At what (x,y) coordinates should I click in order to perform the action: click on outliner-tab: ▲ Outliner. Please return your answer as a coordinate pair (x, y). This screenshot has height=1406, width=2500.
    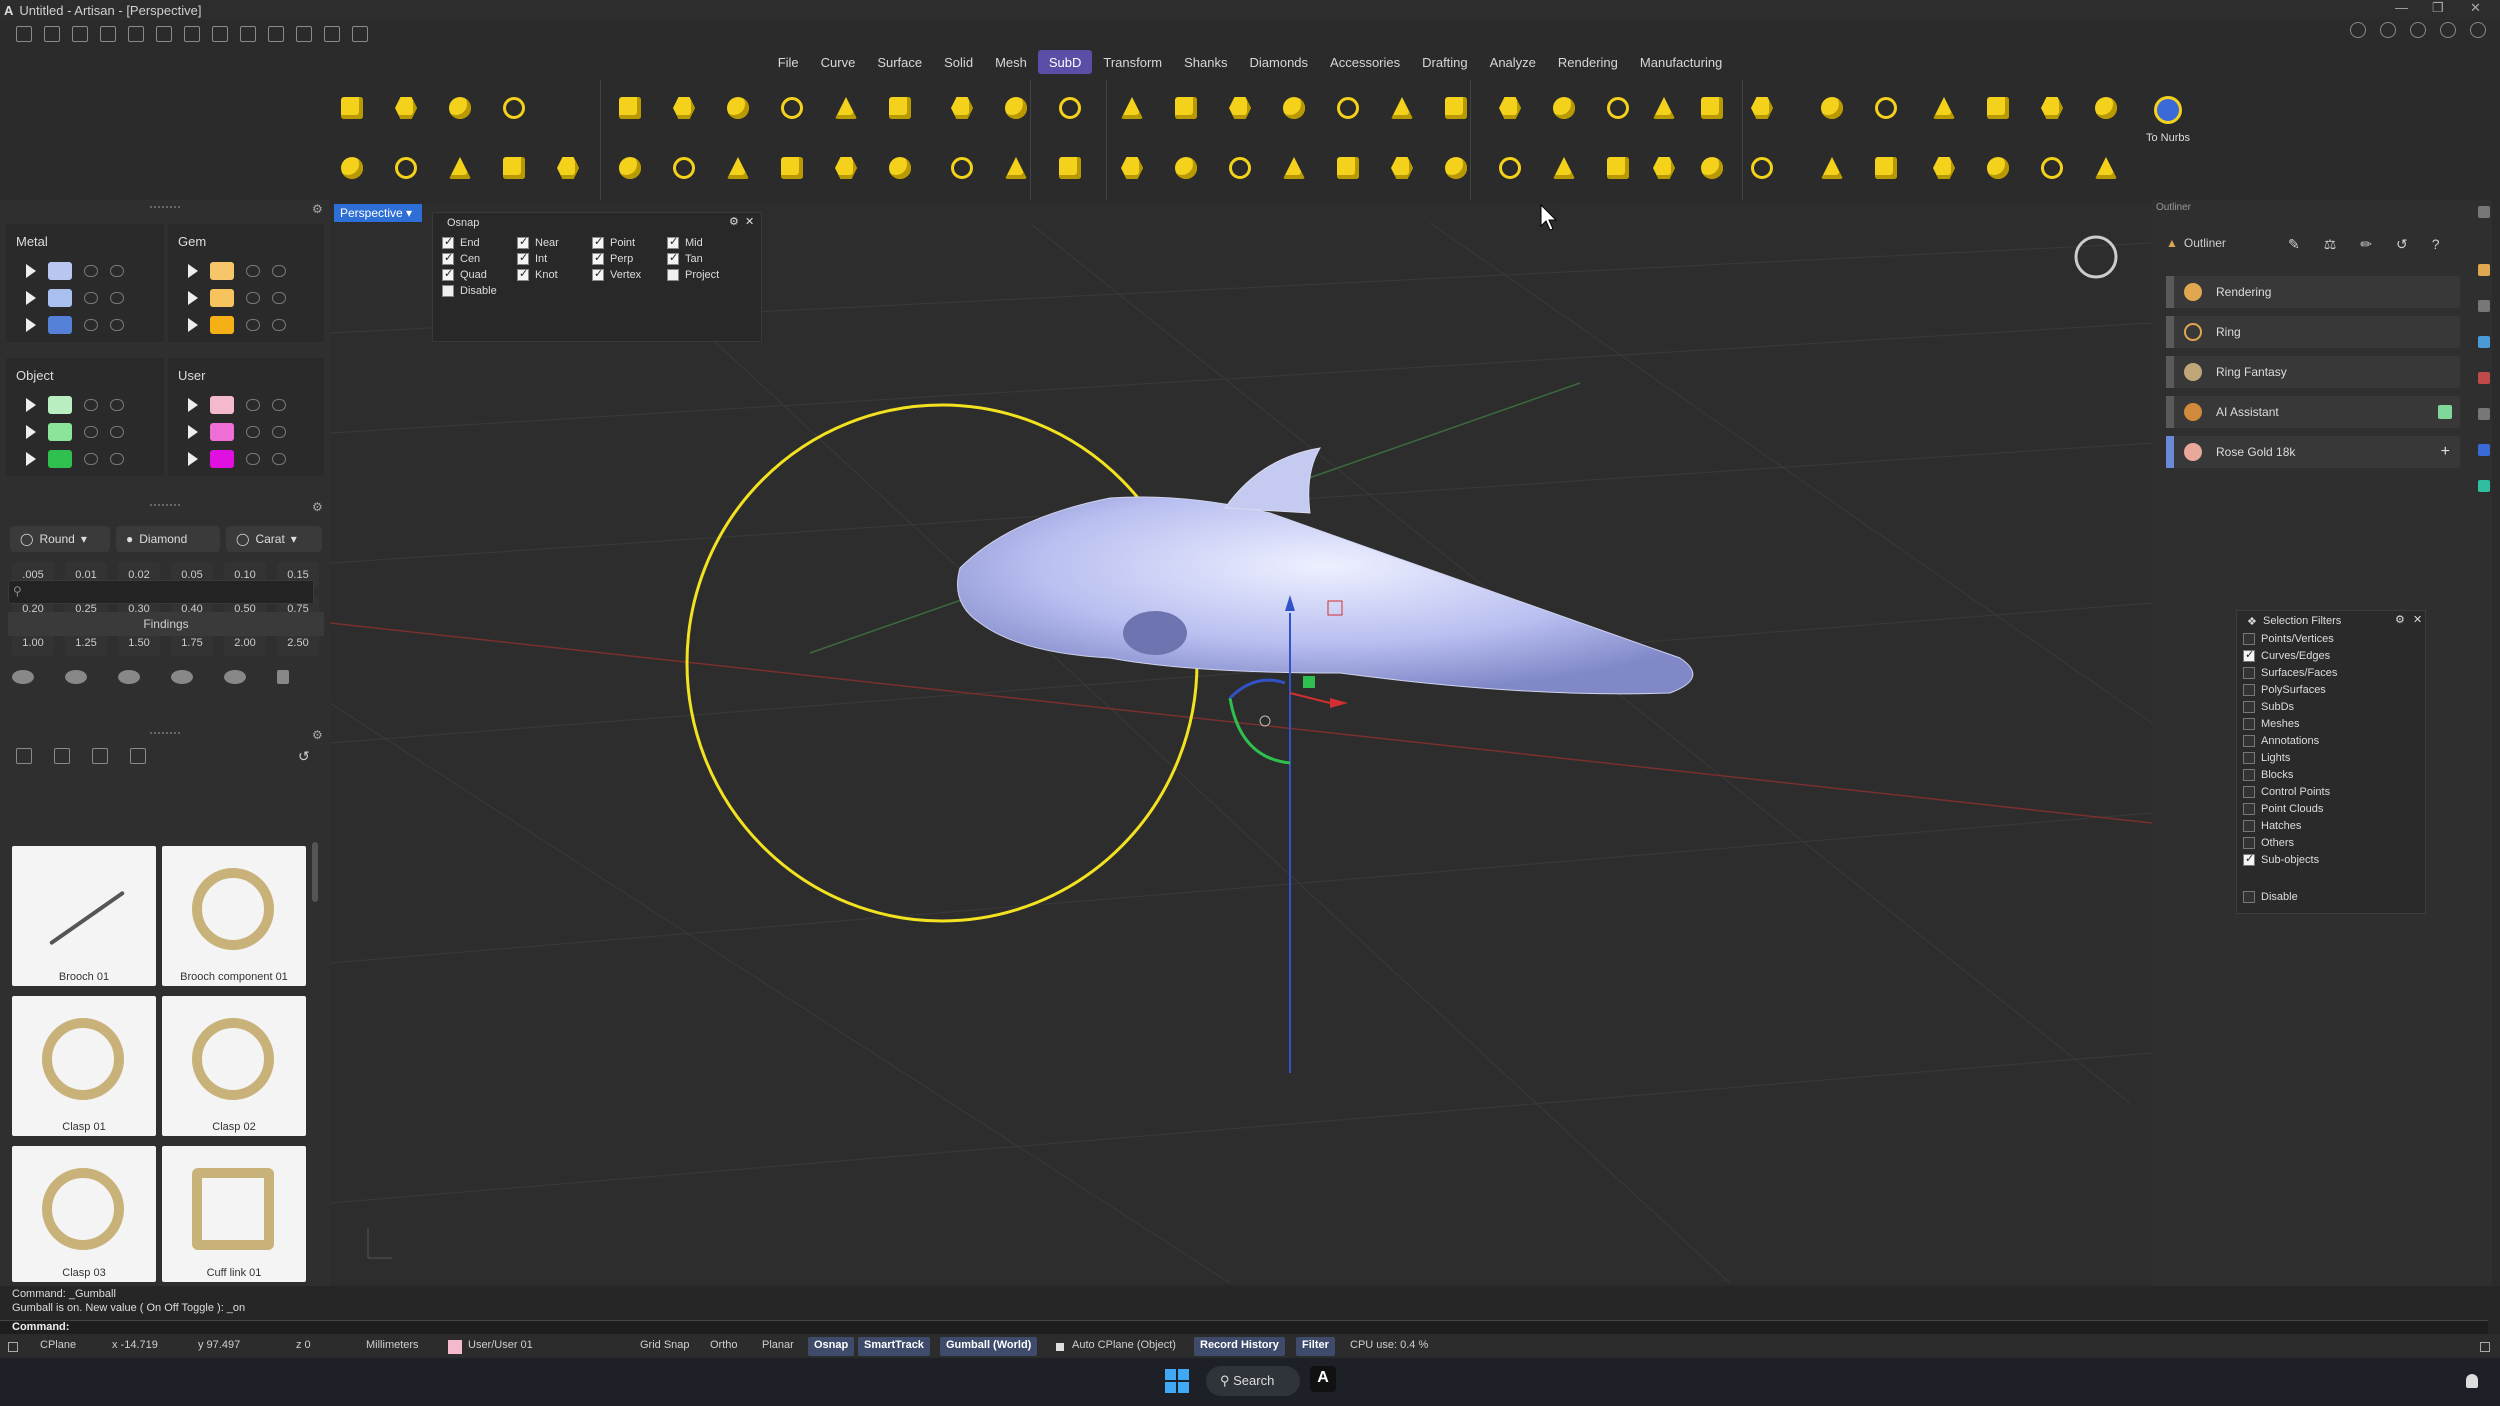
    Looking at the image, I should click on (2196, 243).